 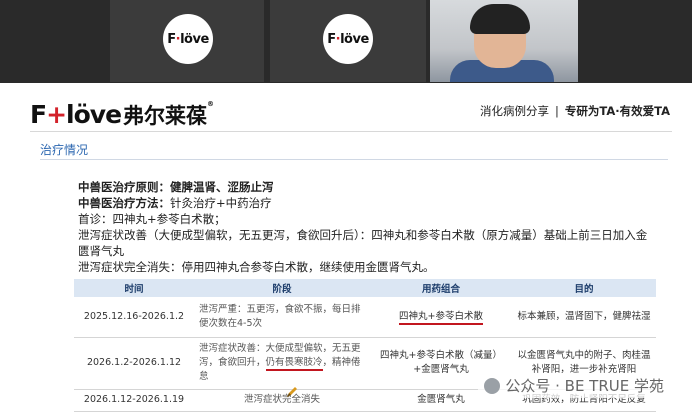 I want to click on header-divider, so click(x=351, y=131).